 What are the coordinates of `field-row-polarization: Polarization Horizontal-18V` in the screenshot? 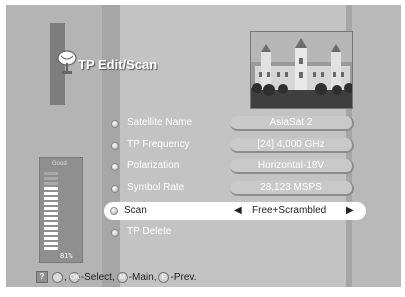 It's located at (236, 167).